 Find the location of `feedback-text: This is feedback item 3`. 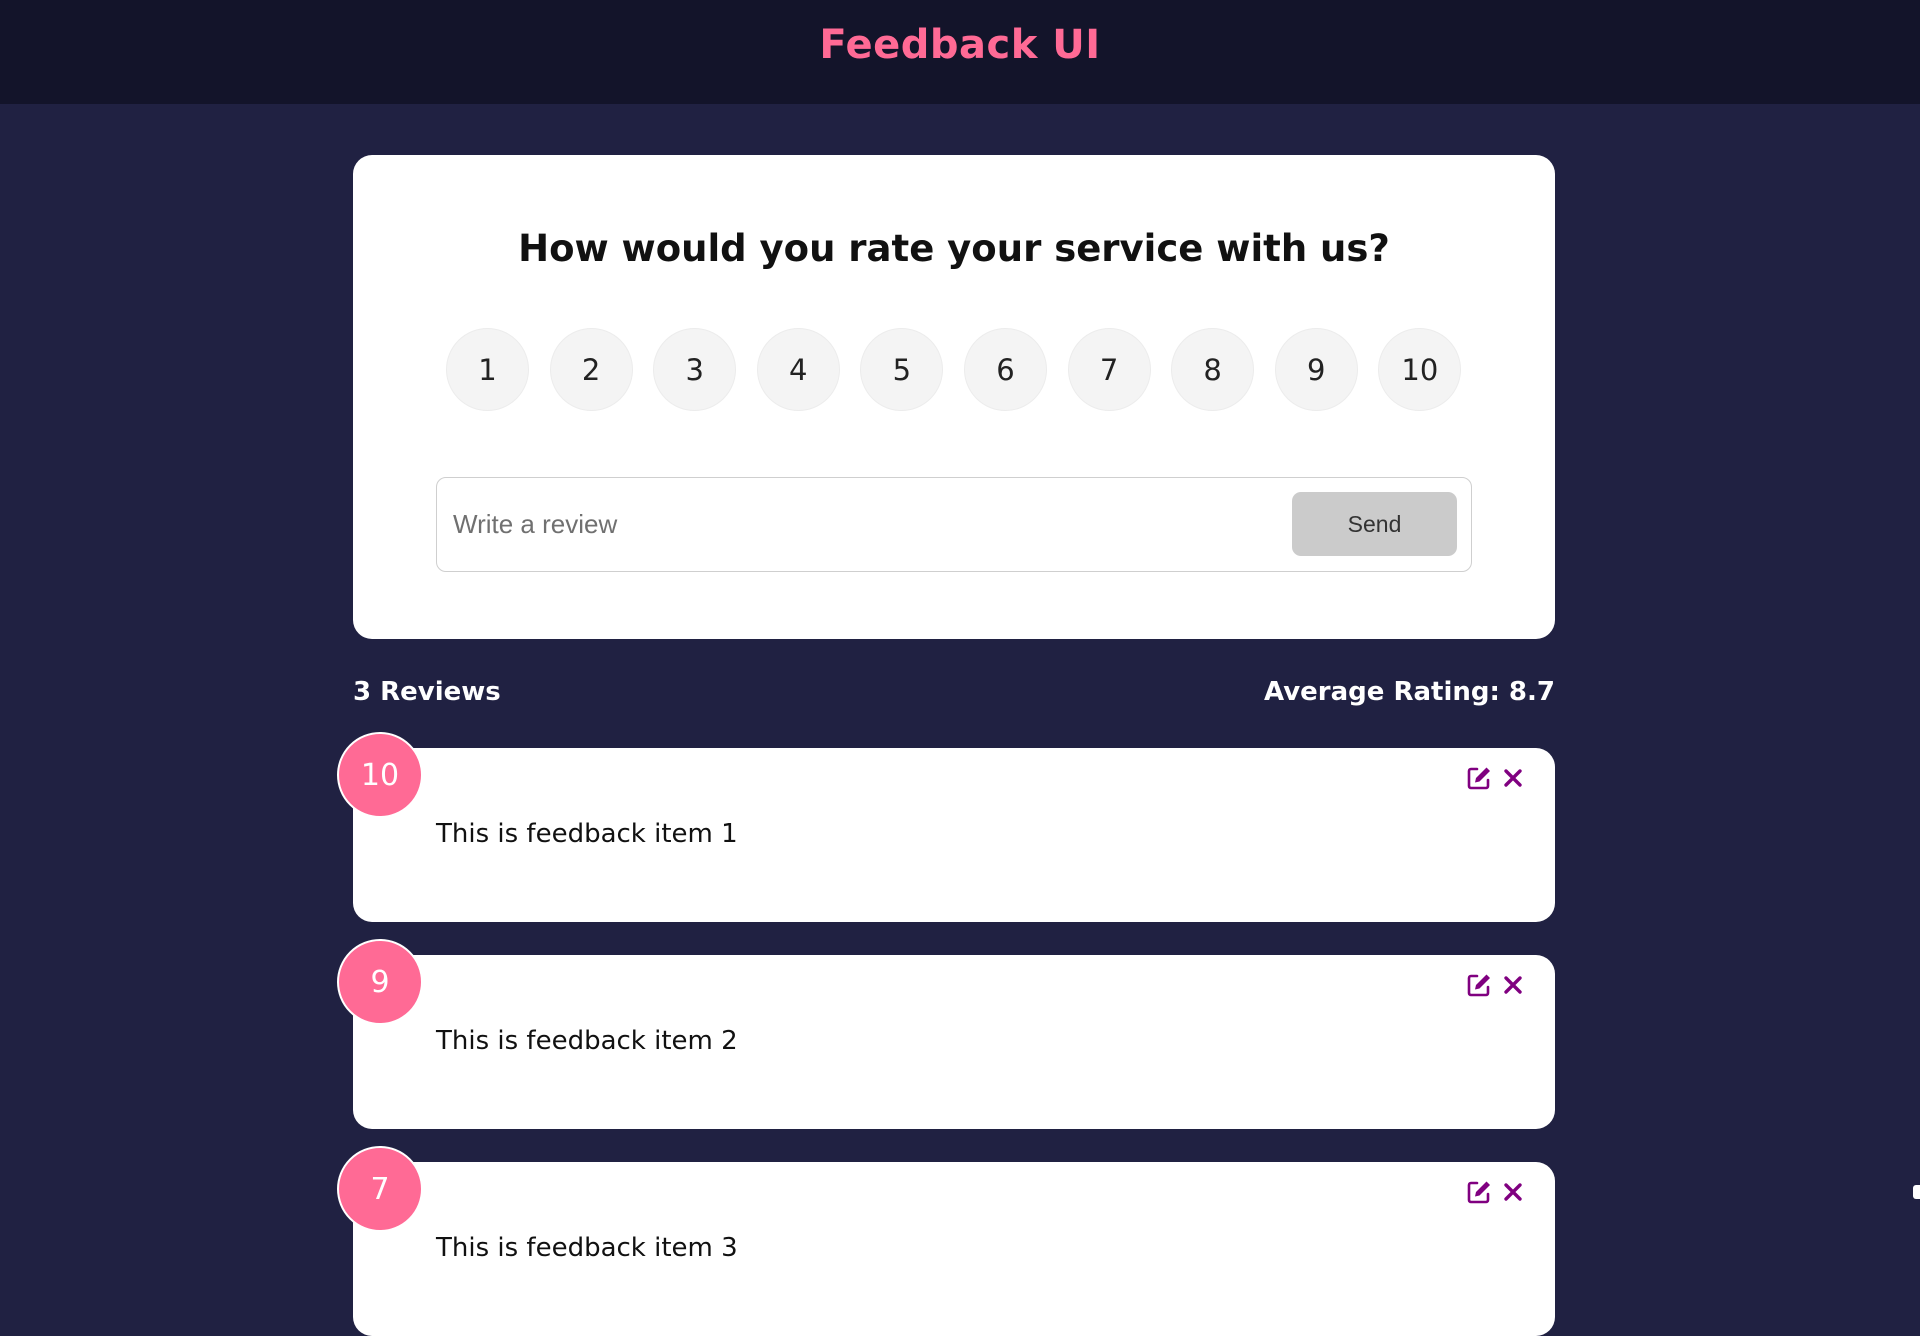

feedback-text: This is feedback item 3 is located at coordinates (587, 1248).